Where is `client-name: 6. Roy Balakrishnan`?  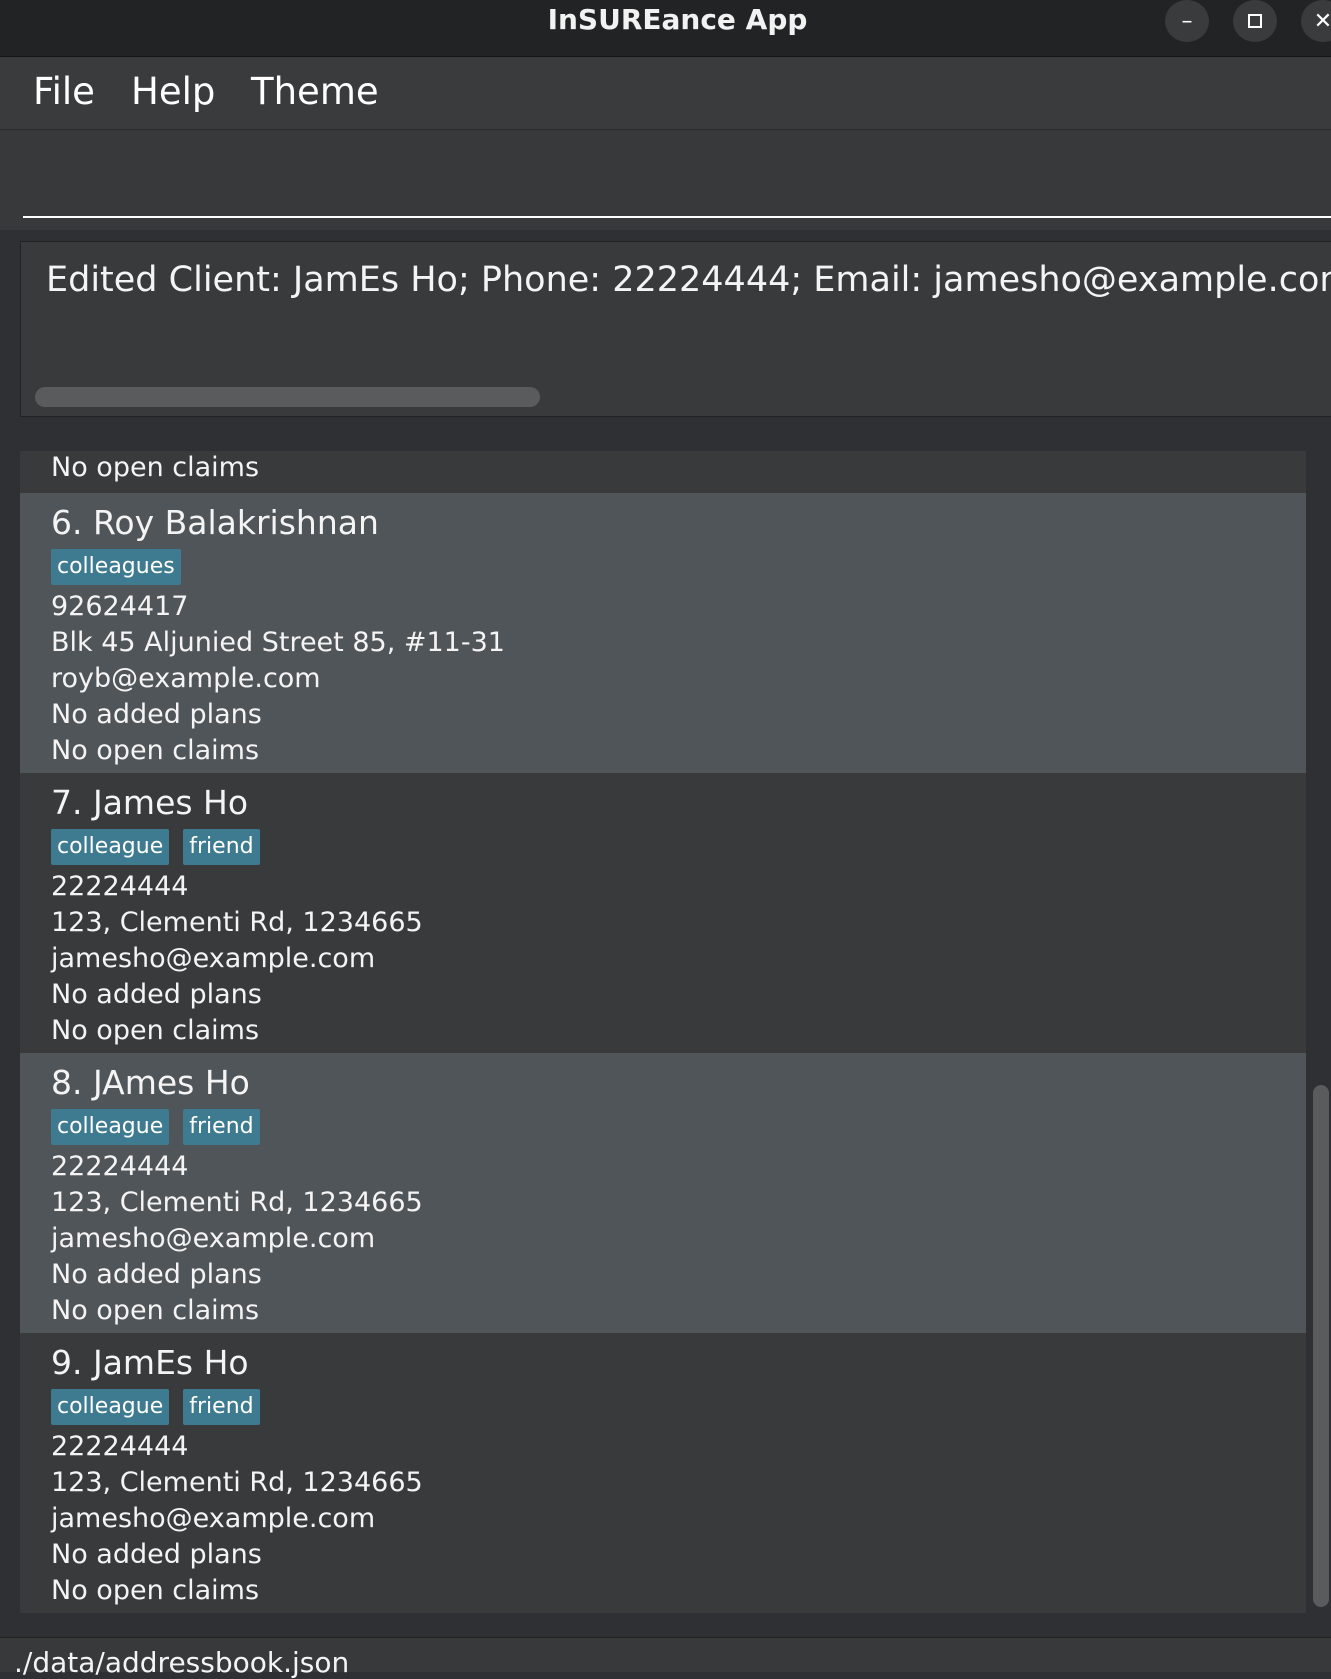
client-name: 6. Roy Balakrishnan is located at coordinates (215, 522).